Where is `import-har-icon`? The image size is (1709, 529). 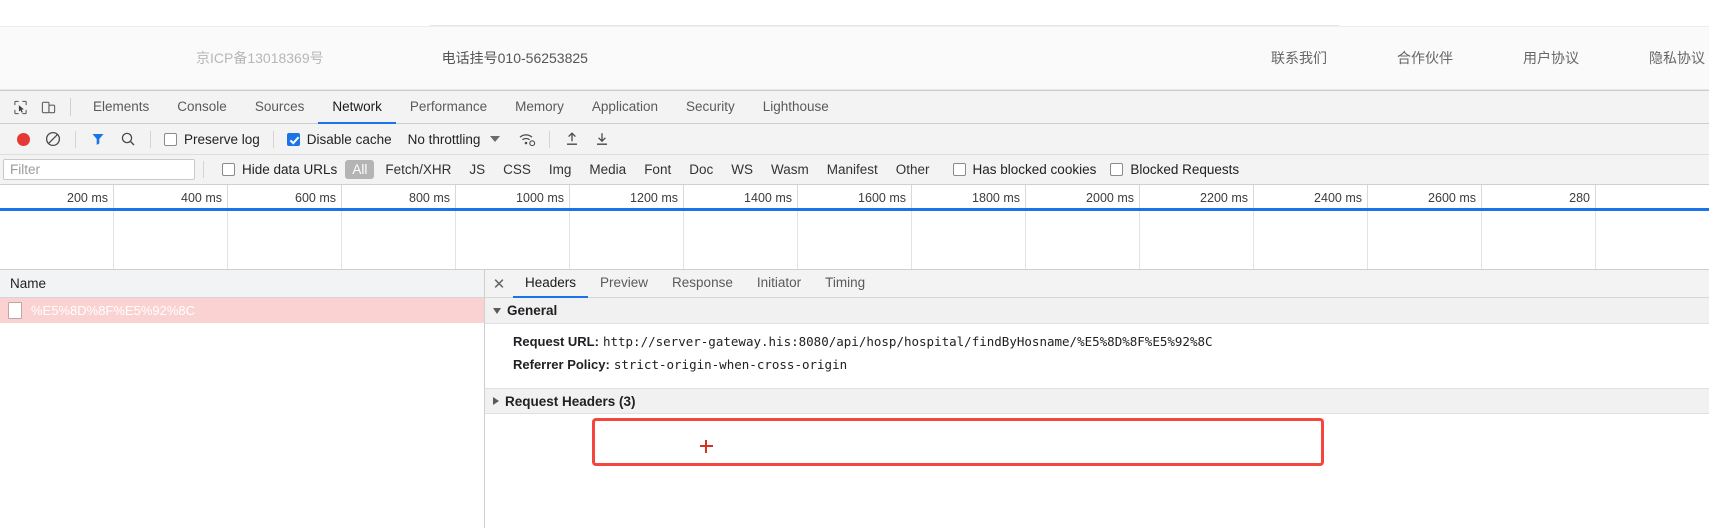
import-har-icon is located at coordinates (572, 139).